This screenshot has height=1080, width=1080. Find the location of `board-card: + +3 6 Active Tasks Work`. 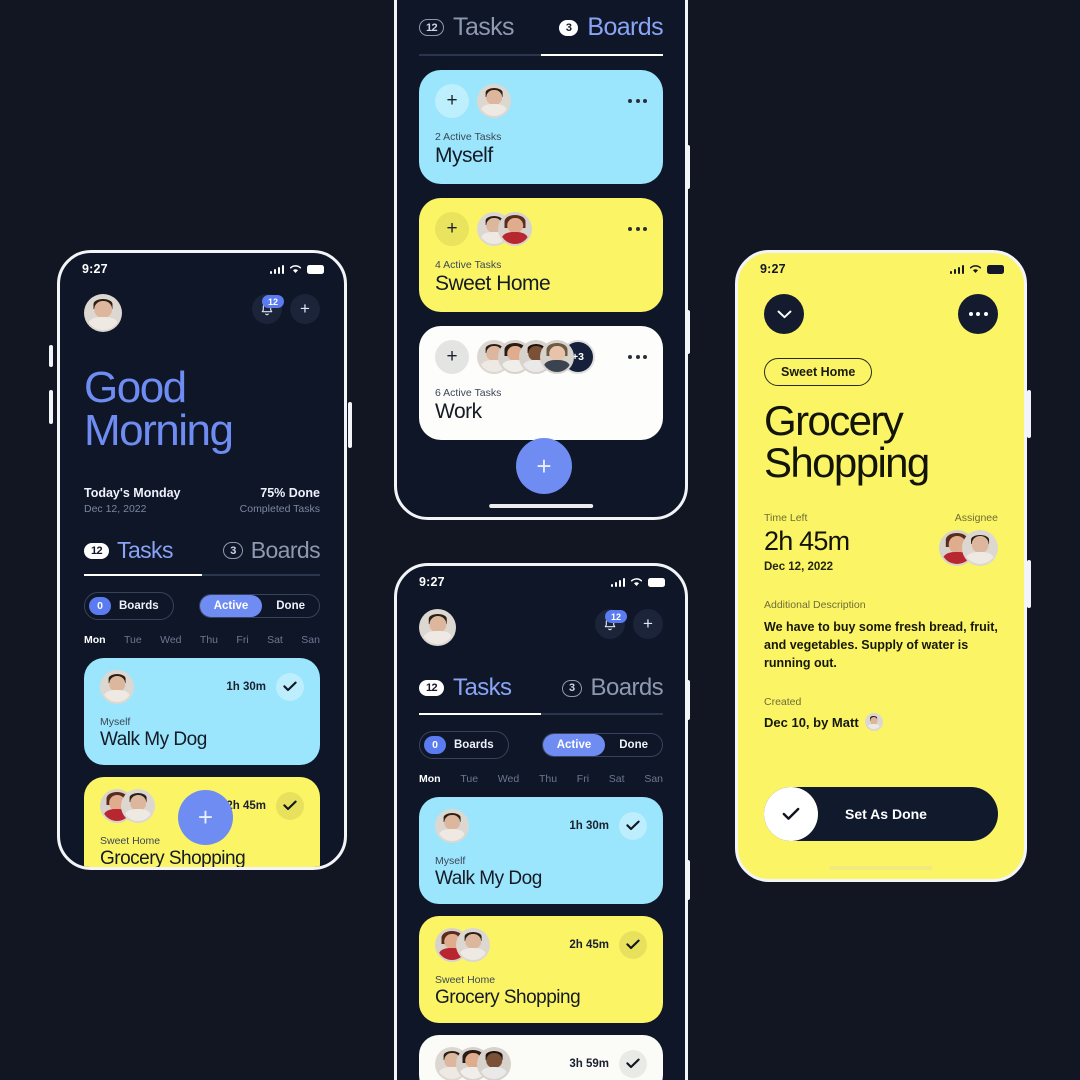

board-card: + +3 6 Active Tasks Work is located at coordinates (541, 382).